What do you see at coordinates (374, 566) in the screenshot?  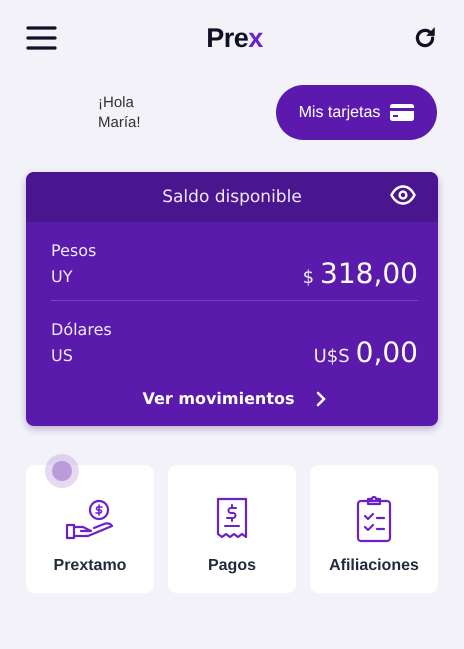 I see `tile-label: Afiliaciones` at bounding box center [374, 566].